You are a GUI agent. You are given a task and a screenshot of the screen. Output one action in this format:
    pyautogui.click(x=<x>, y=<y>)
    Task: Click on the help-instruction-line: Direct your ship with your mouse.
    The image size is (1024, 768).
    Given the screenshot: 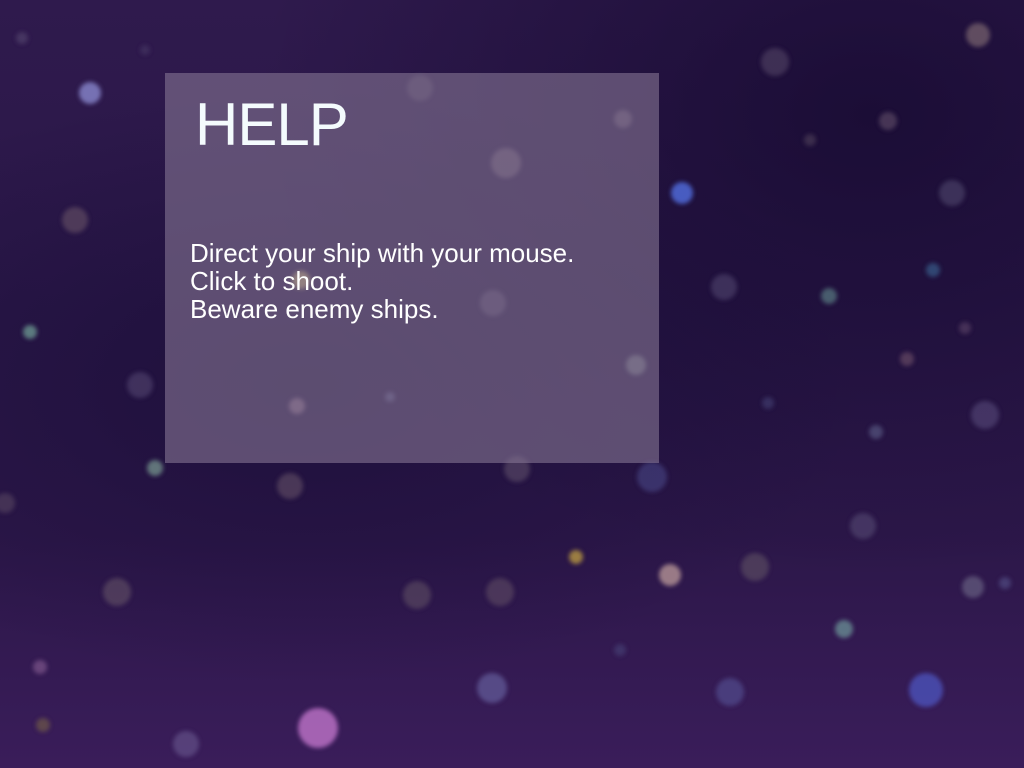 What is the action you would take?
    pyautogui.click(x=382, y=253)
    